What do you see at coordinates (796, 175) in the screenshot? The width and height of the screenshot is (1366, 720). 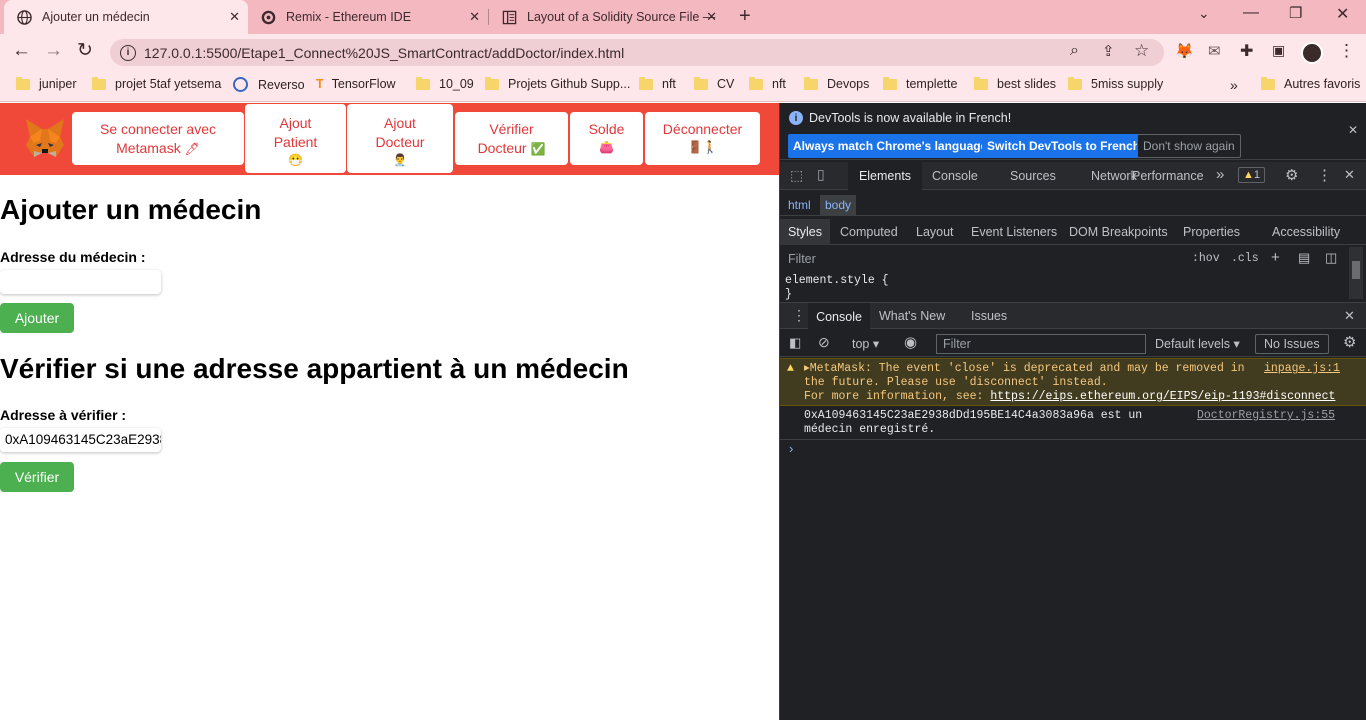 I see `inspect-element-icon: ⬚` at bounding box center [796, 175].